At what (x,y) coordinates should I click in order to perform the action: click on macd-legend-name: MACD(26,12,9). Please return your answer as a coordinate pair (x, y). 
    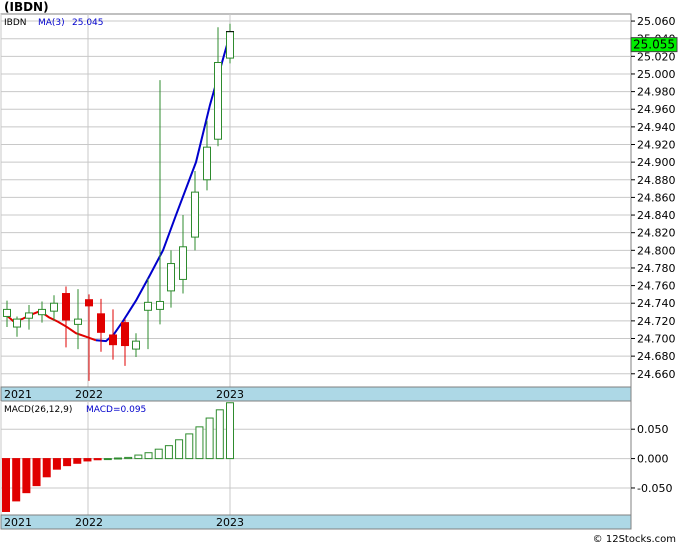
    Looking at the image, I should click on (38, 410).